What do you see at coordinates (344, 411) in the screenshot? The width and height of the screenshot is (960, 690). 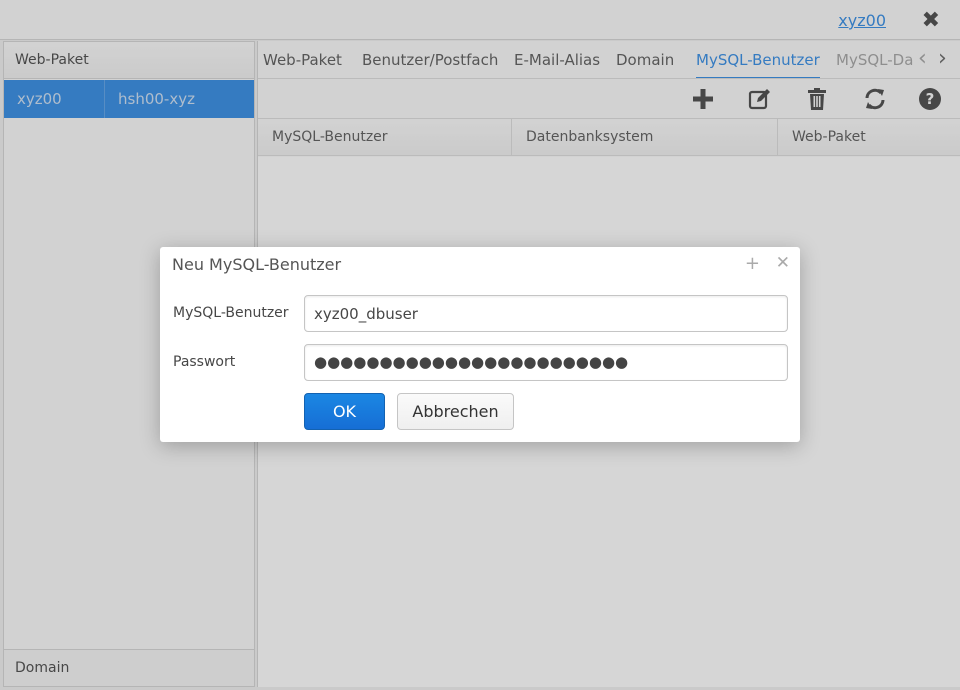 I see `ok-button: OK` at bounding box center [344, 411].